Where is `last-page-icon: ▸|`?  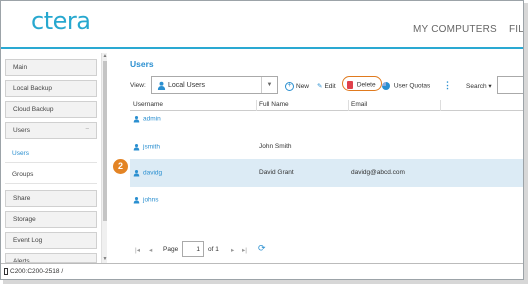 last-page-icon: ▸| is located at coordinates (244, 250).